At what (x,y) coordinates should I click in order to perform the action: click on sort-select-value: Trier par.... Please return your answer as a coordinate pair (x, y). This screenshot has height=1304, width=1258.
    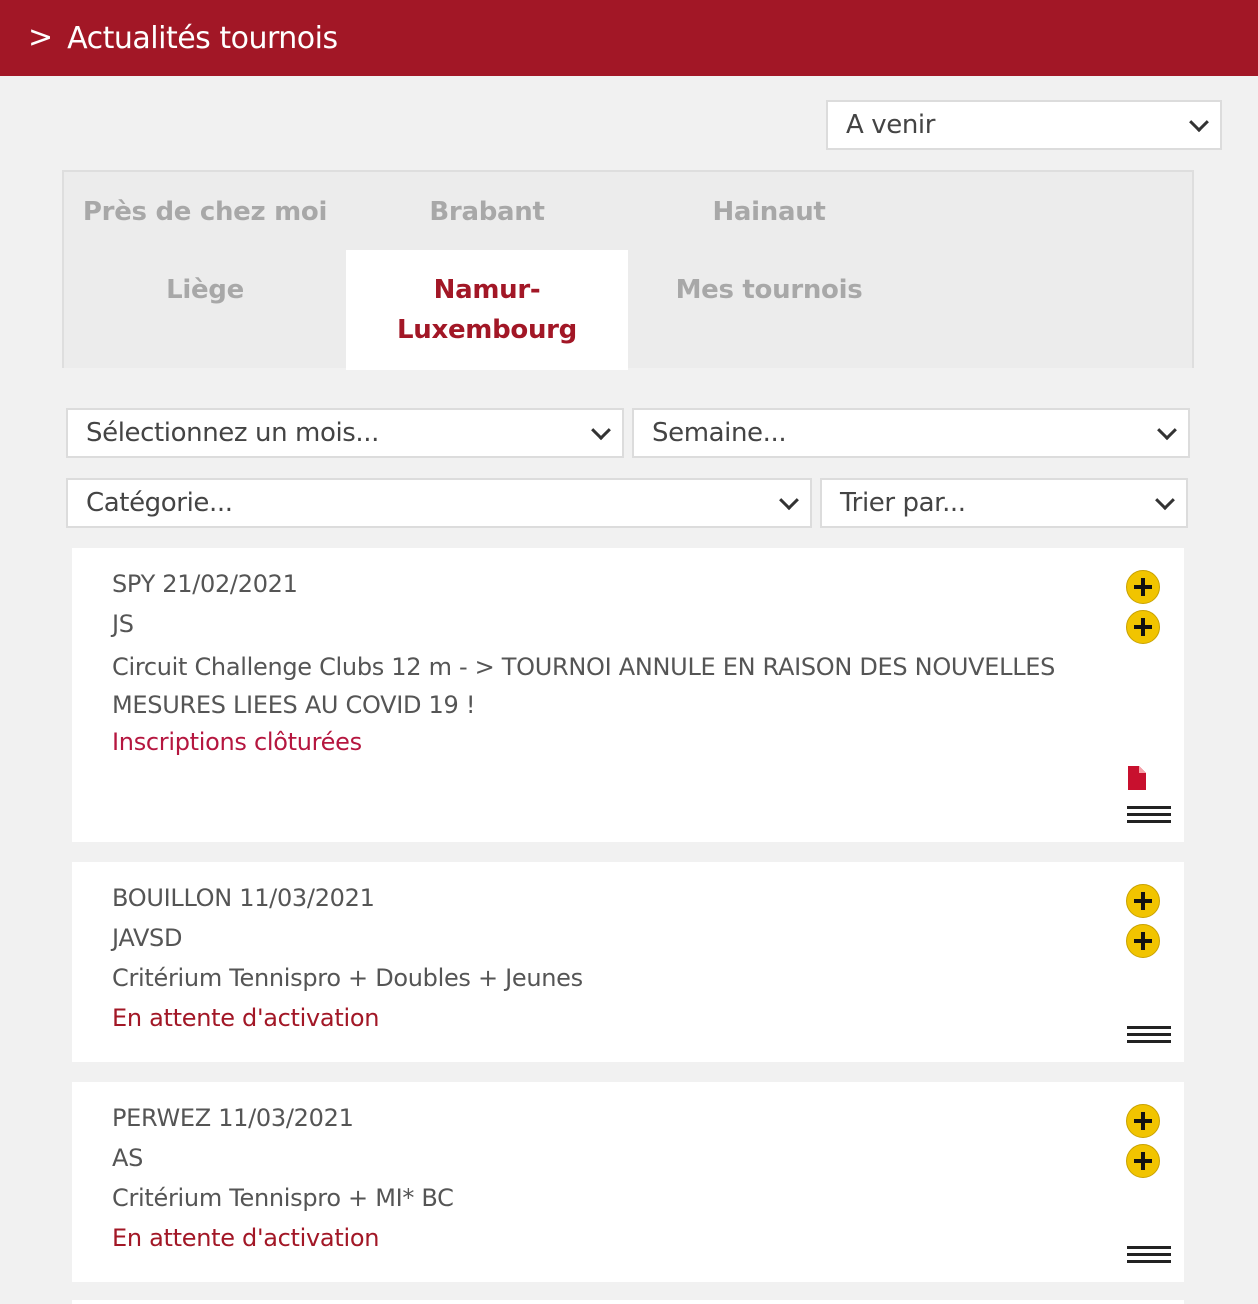
    Looking at the image, I should click on (903, 503).